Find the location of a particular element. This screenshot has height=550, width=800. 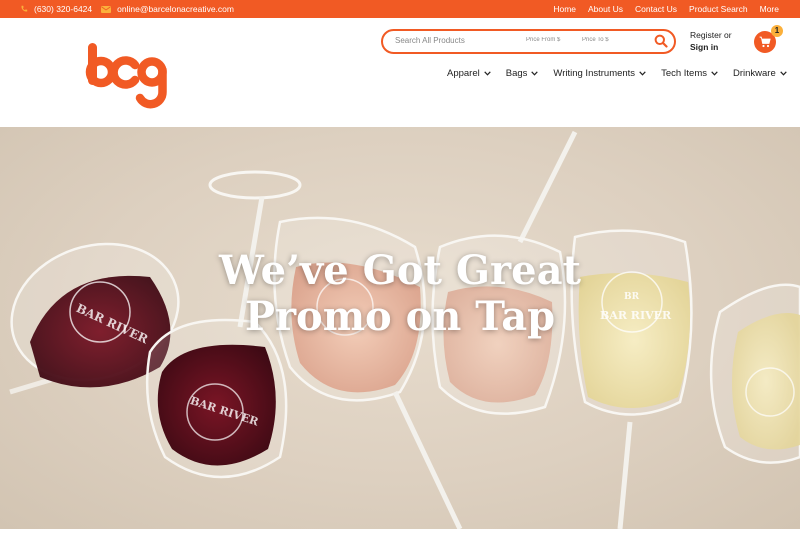

top-link-about-us: About Us is located at coordinates (605, 9).